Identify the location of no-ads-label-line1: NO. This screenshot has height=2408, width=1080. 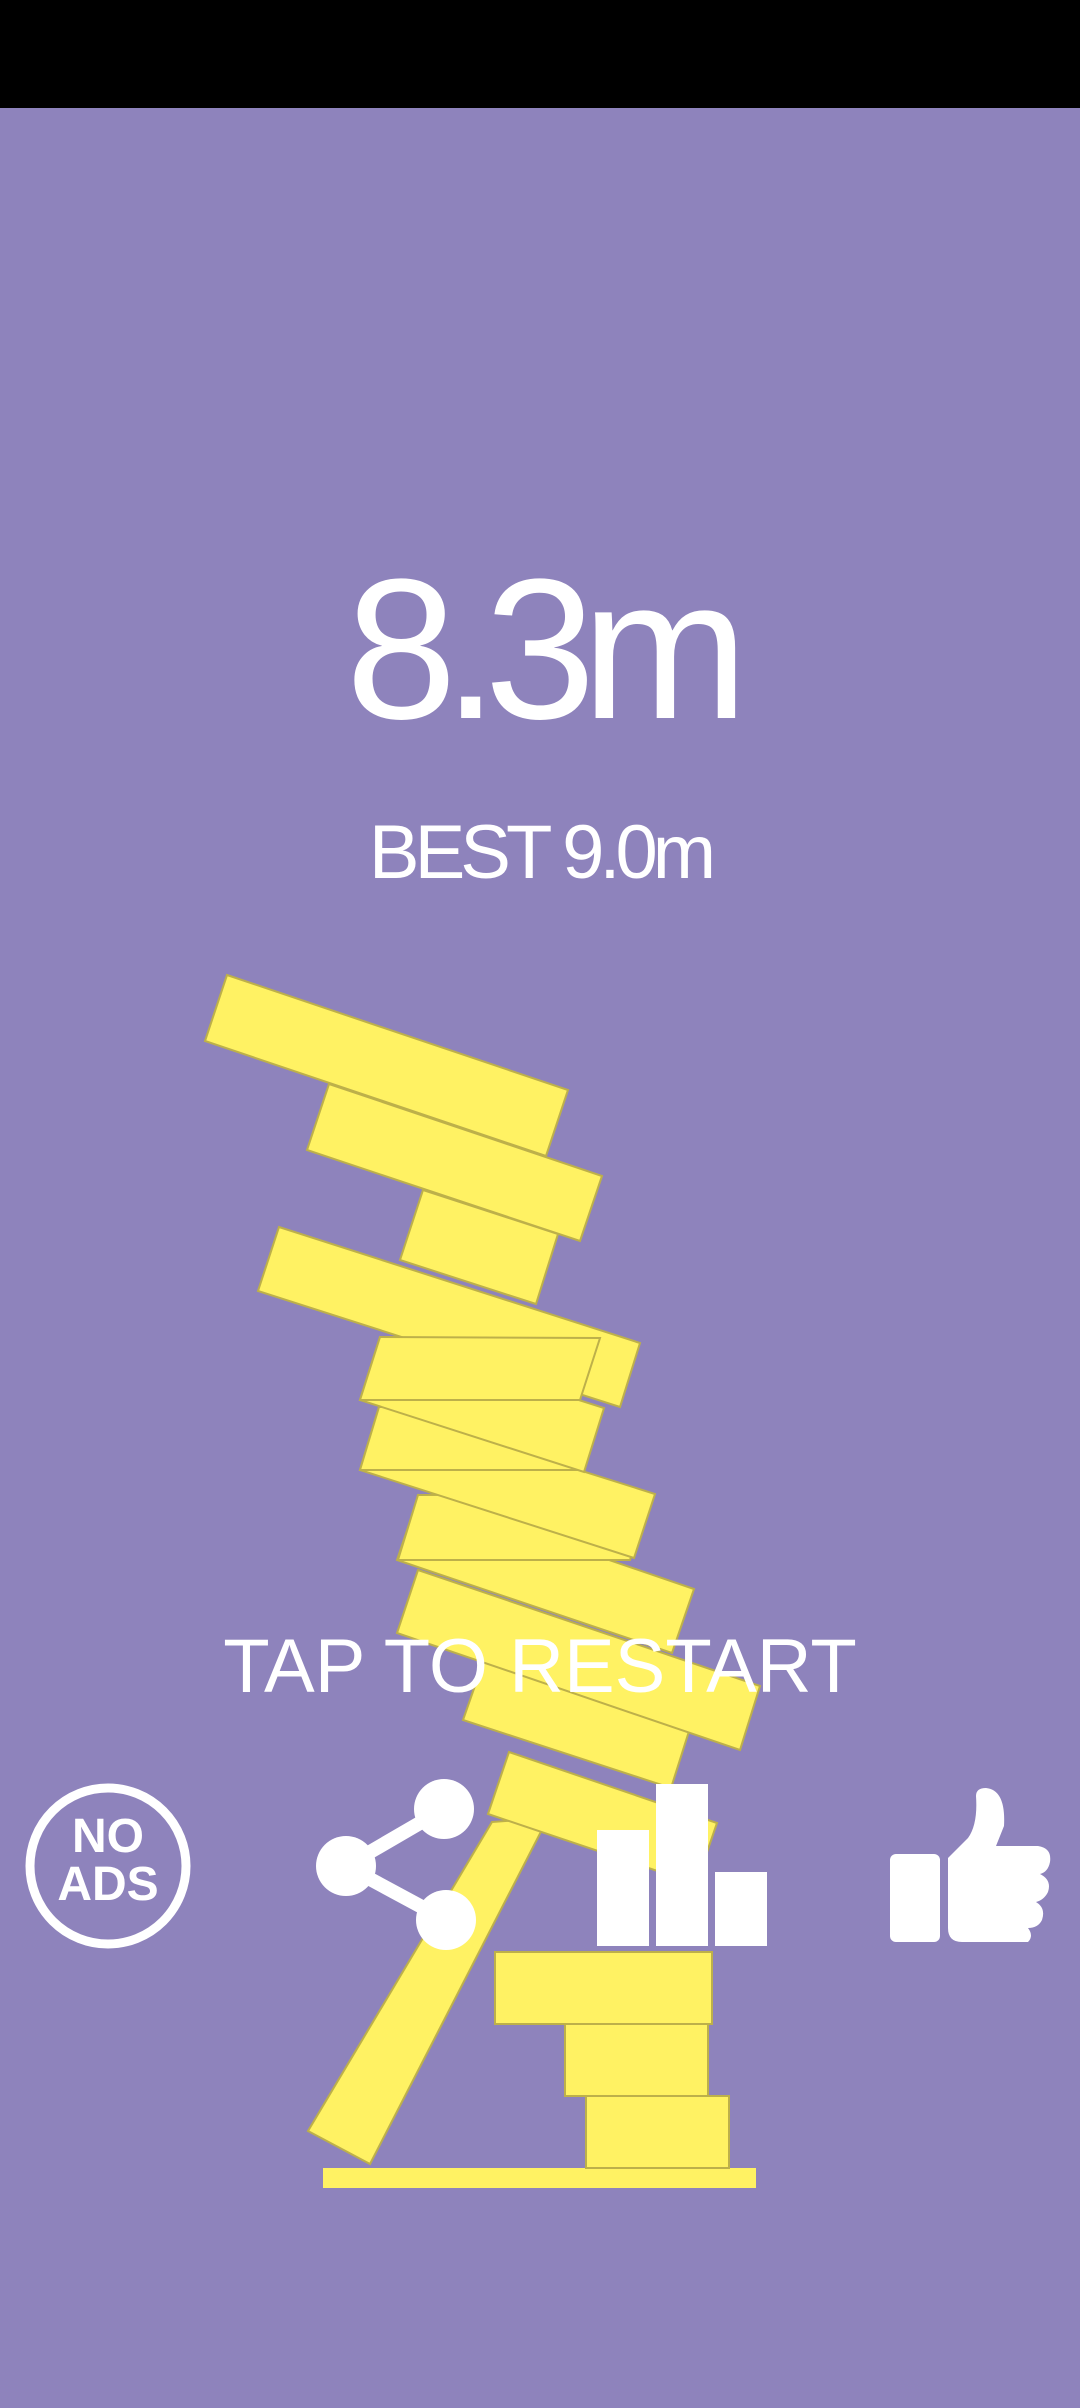
(108, 1836).